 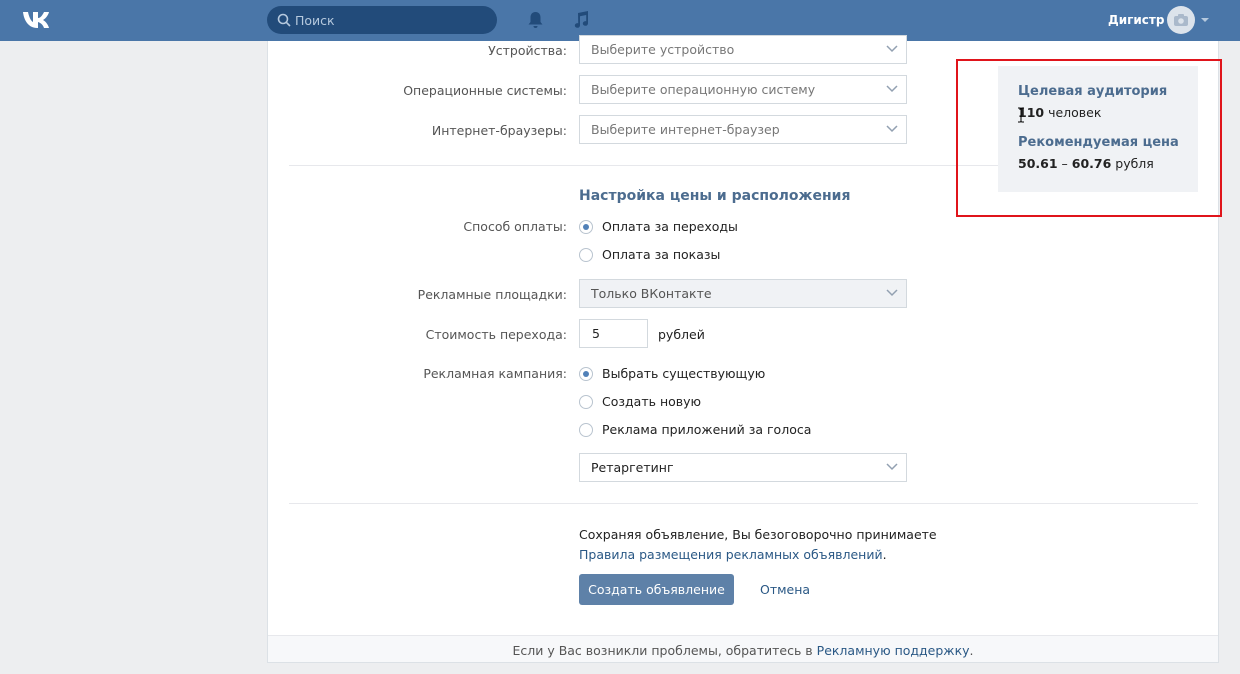 I want to click on radio-label: Создать новую, so click(x=652, y=401).